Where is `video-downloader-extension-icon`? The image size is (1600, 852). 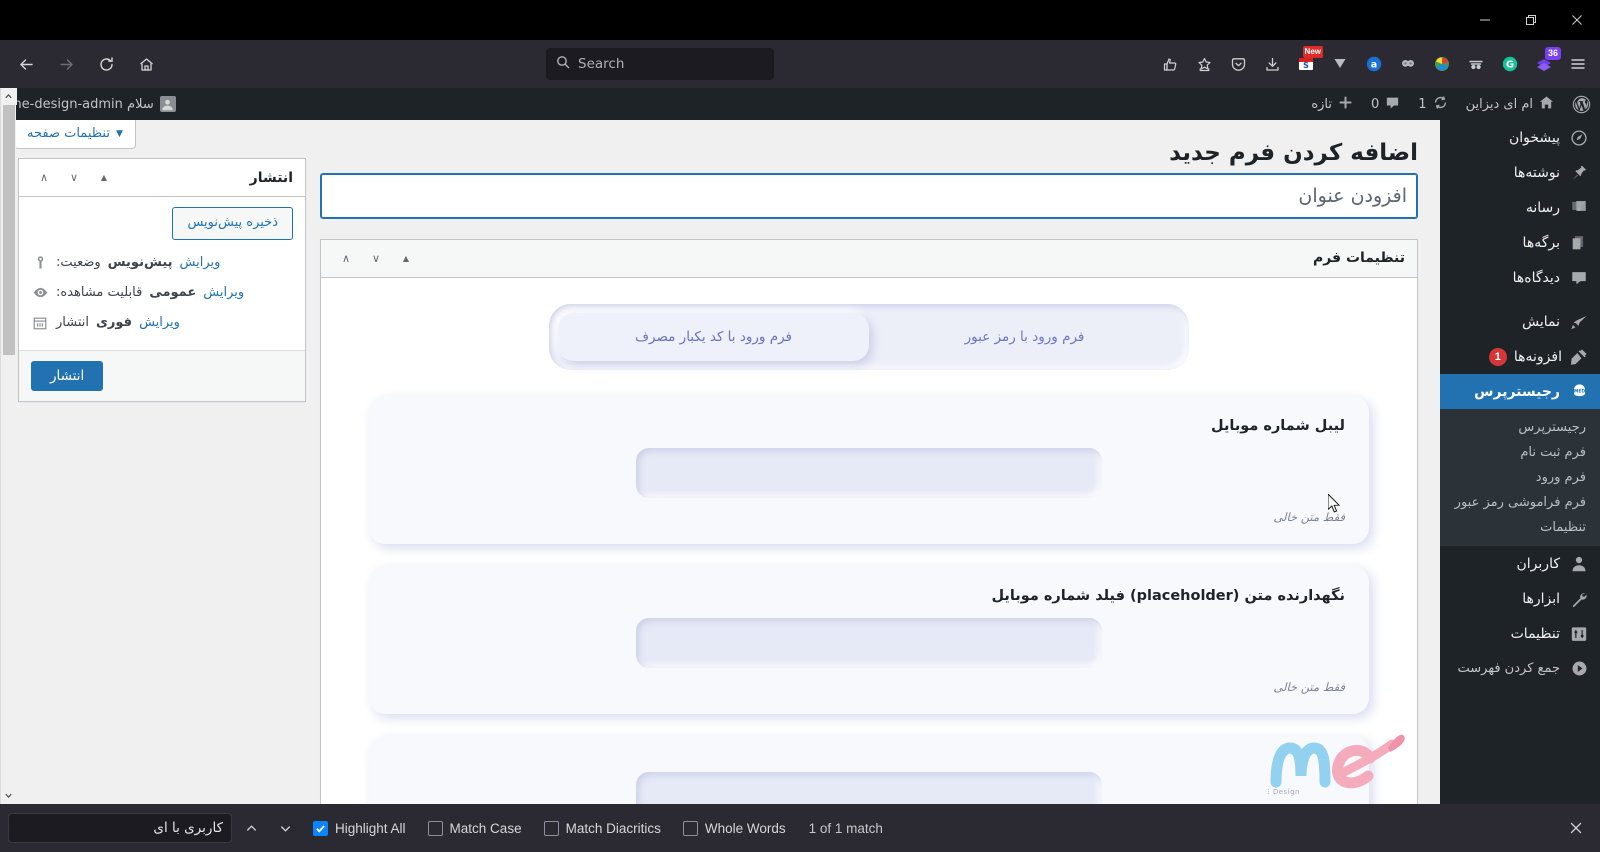 video-downloader-extension-icon is located at coordinates (1340, 64).